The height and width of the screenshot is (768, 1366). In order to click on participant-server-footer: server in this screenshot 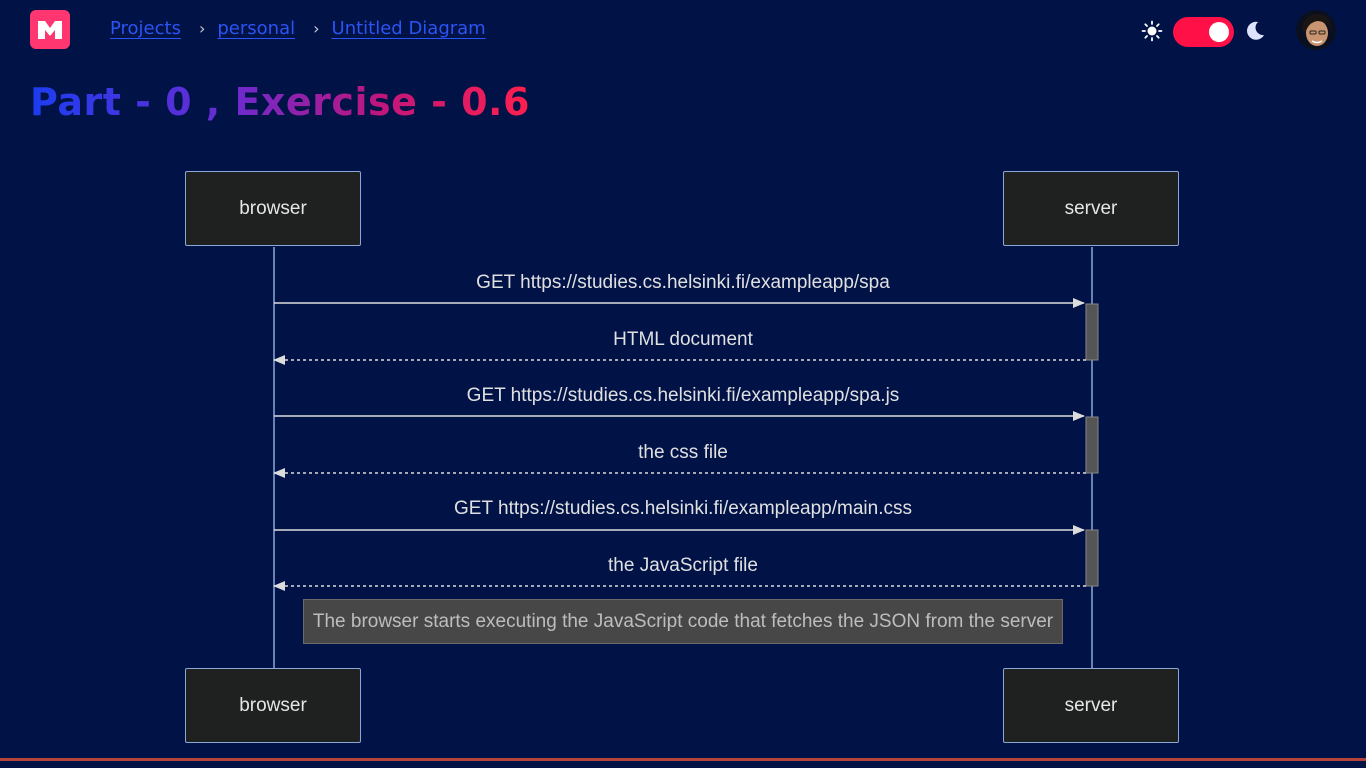, I will do `click(1091, 705)`.